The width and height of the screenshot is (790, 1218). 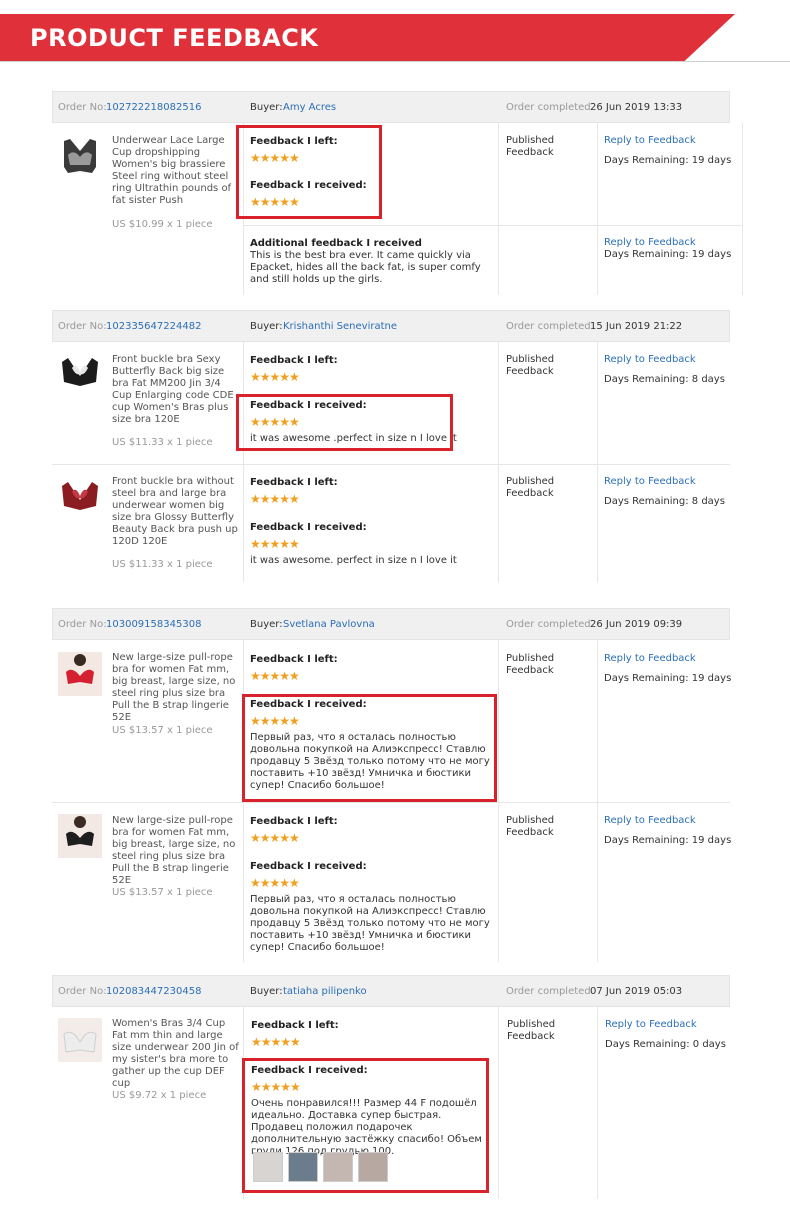 I want to click on buyer-link: Amy Acres, so click(x=309, y=107).